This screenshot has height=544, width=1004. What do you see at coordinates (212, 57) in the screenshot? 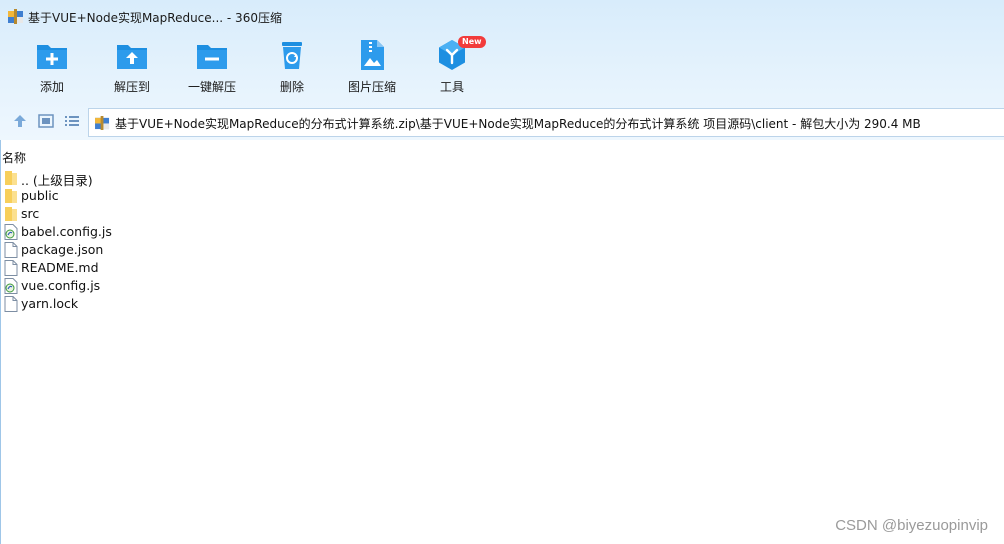
I see `one-click-extract-icon` at bounding box center [212, 57].